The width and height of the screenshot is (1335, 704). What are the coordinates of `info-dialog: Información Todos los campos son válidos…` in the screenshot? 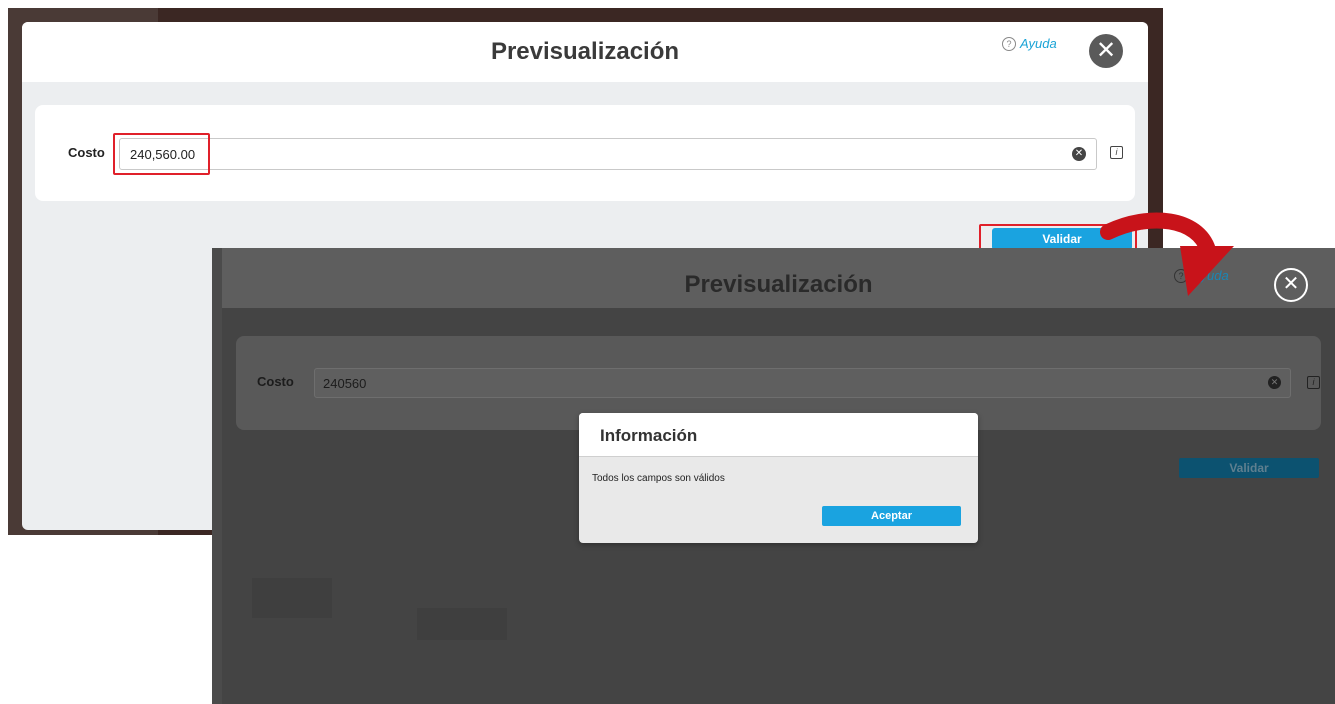 It's located at (778, 478).